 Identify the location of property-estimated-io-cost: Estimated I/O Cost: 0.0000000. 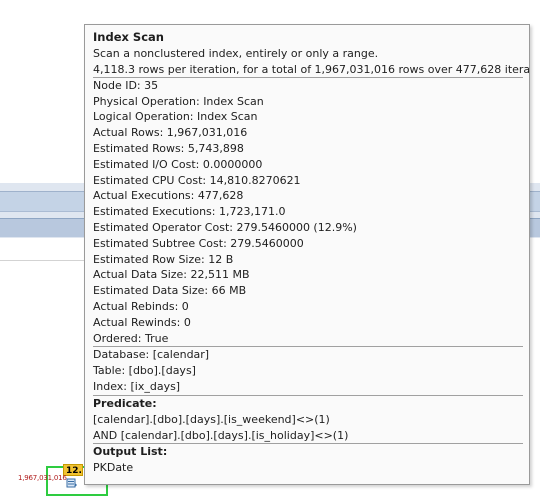
(178, 164).